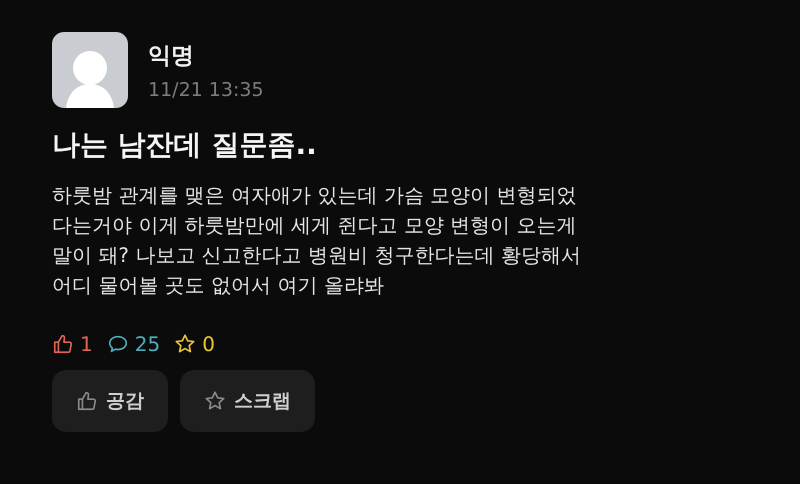 The height and width of the screenshot is (484, 800). What do you see at coordinates (147, 344) in the screenshot?
I see `count: 25` at bounding box center [147, 344].